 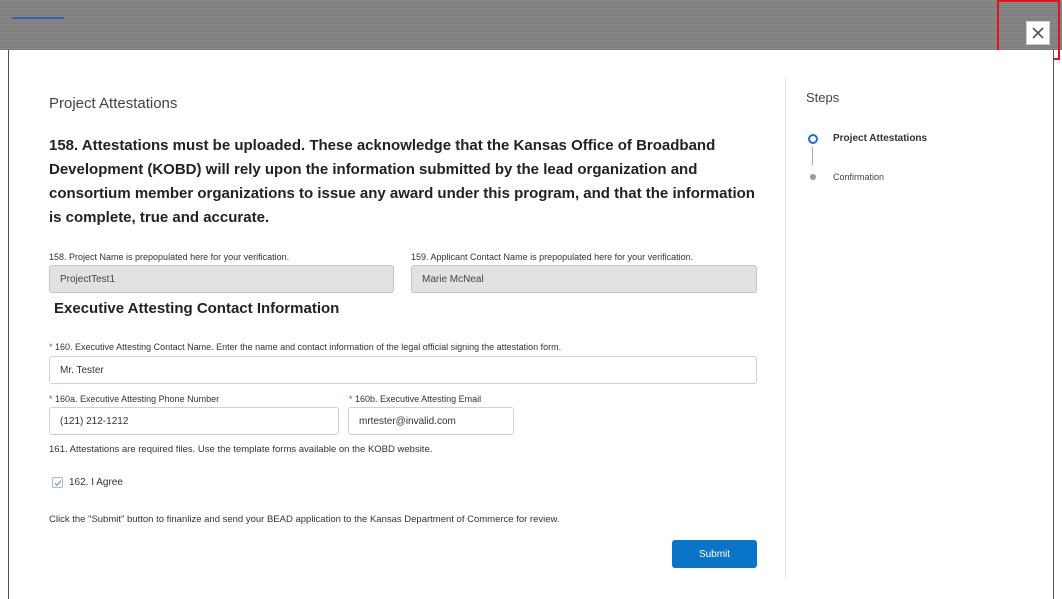 I want to click on step-project-attestations: Project Attestations, so click(x=880, y=138).